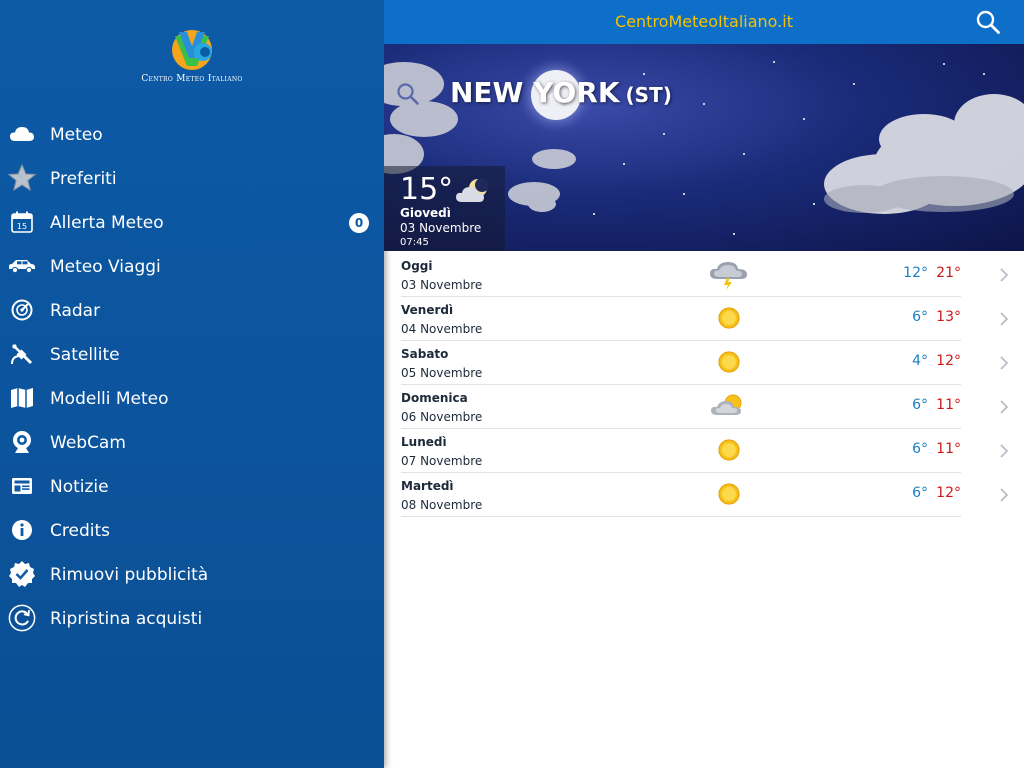 The height and width of the screenshot is (768, 1024). Describe the element at coordinates (22, 442) in the screenshot. I see `webcam-icon` at that location.